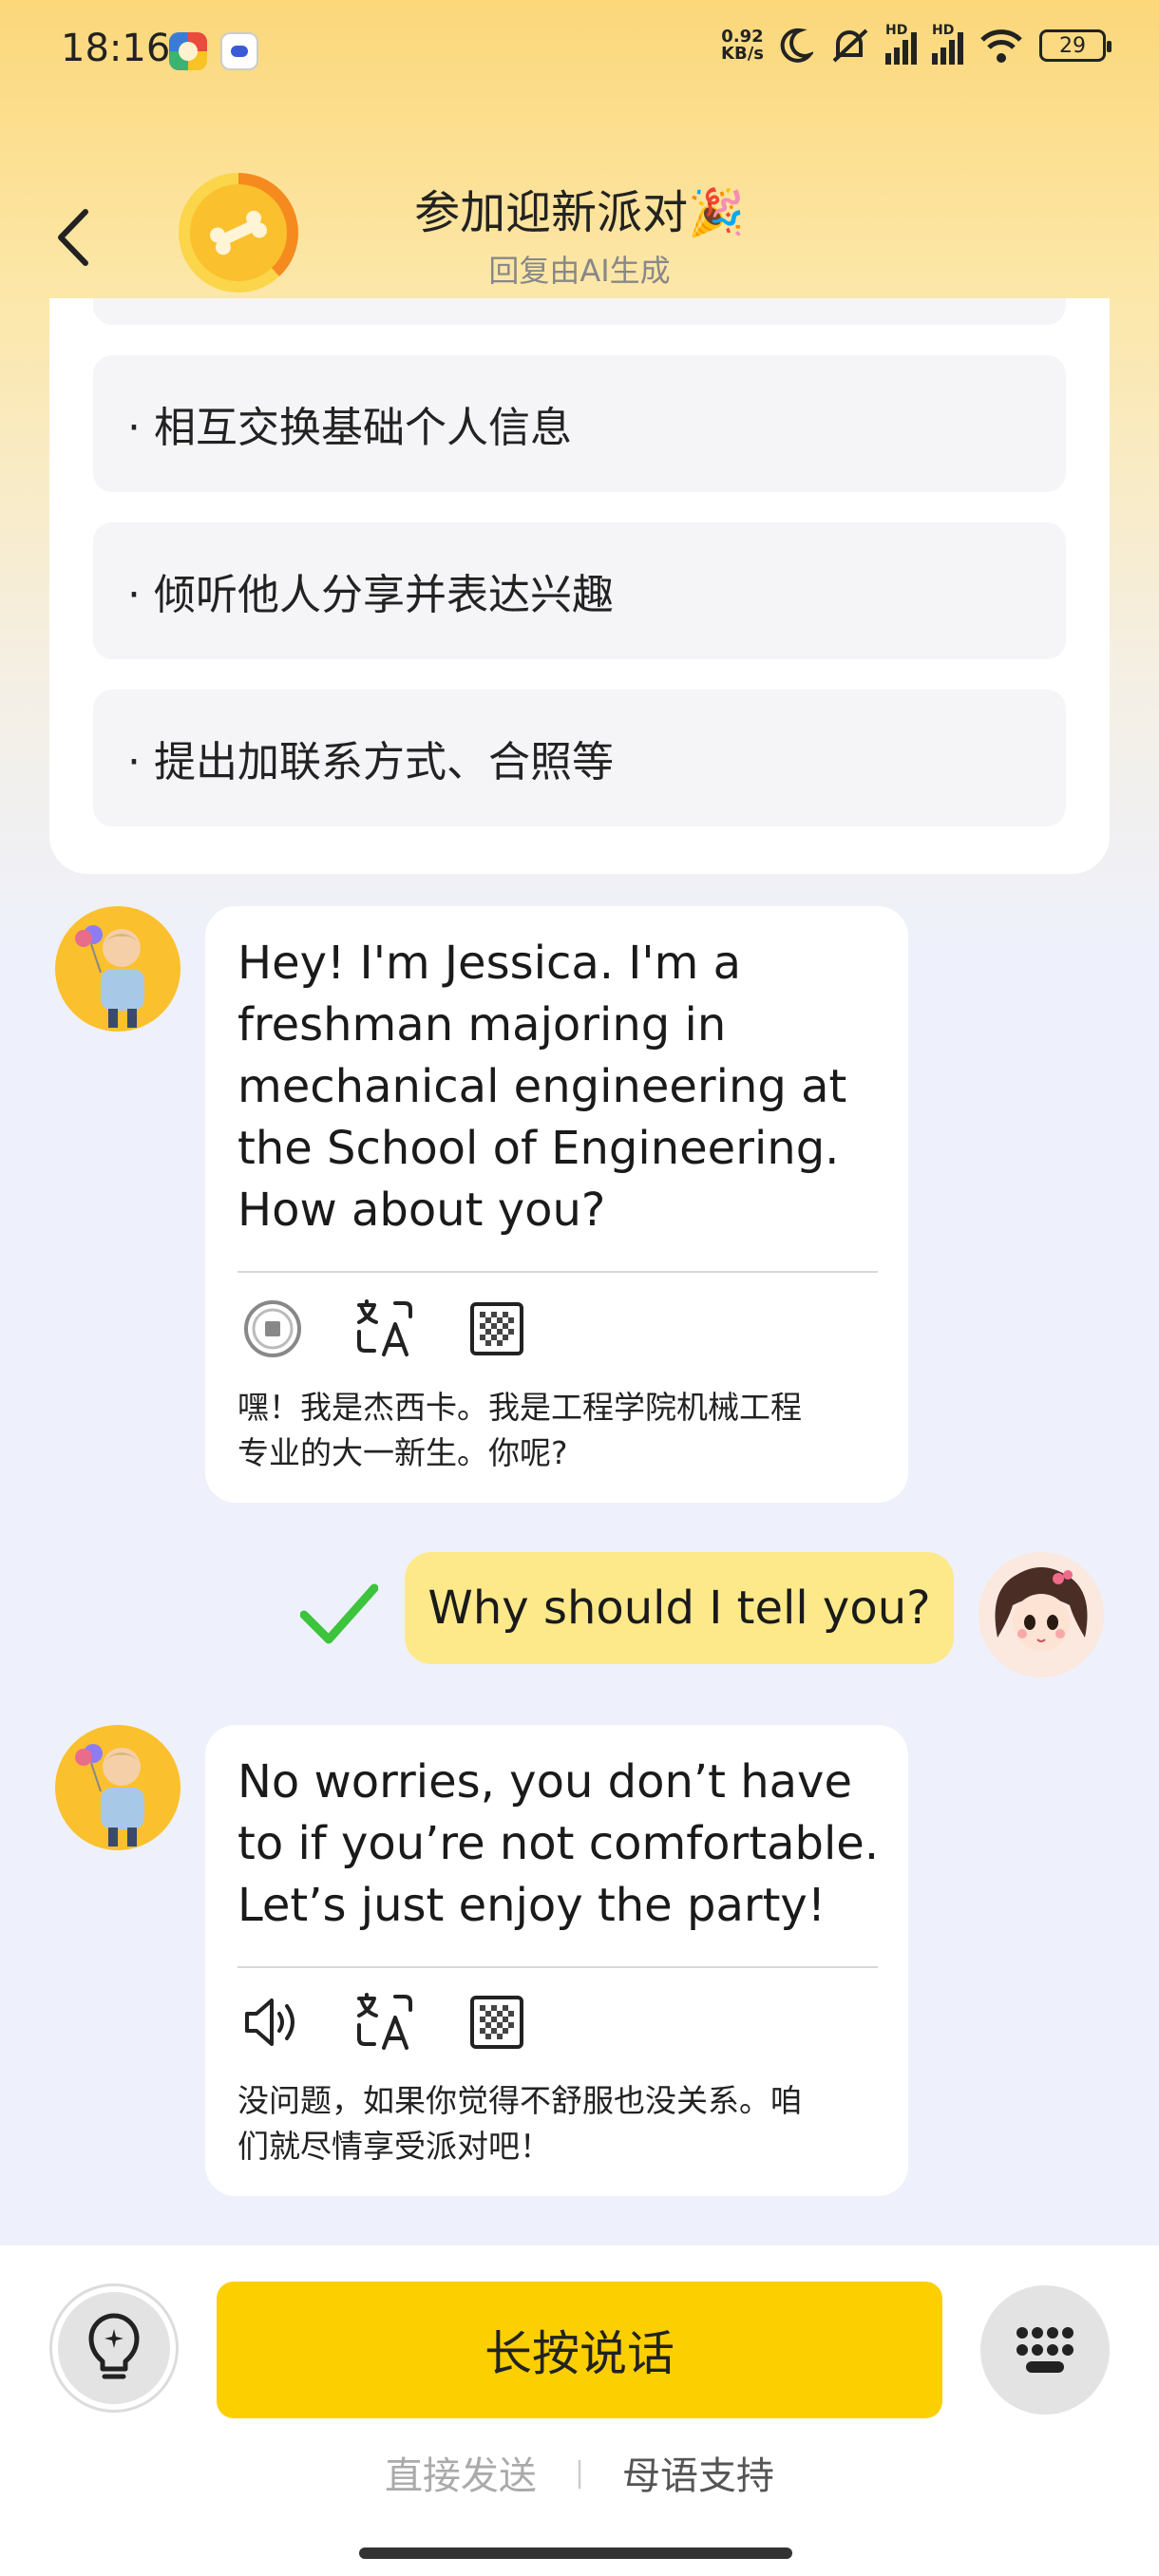 The height and width of the screenshot is (2576, 1159). Describe the element at coordinates (532, 1905) in the screenshot. I see `message-line: Let’s just enjoy the party!` at that location.